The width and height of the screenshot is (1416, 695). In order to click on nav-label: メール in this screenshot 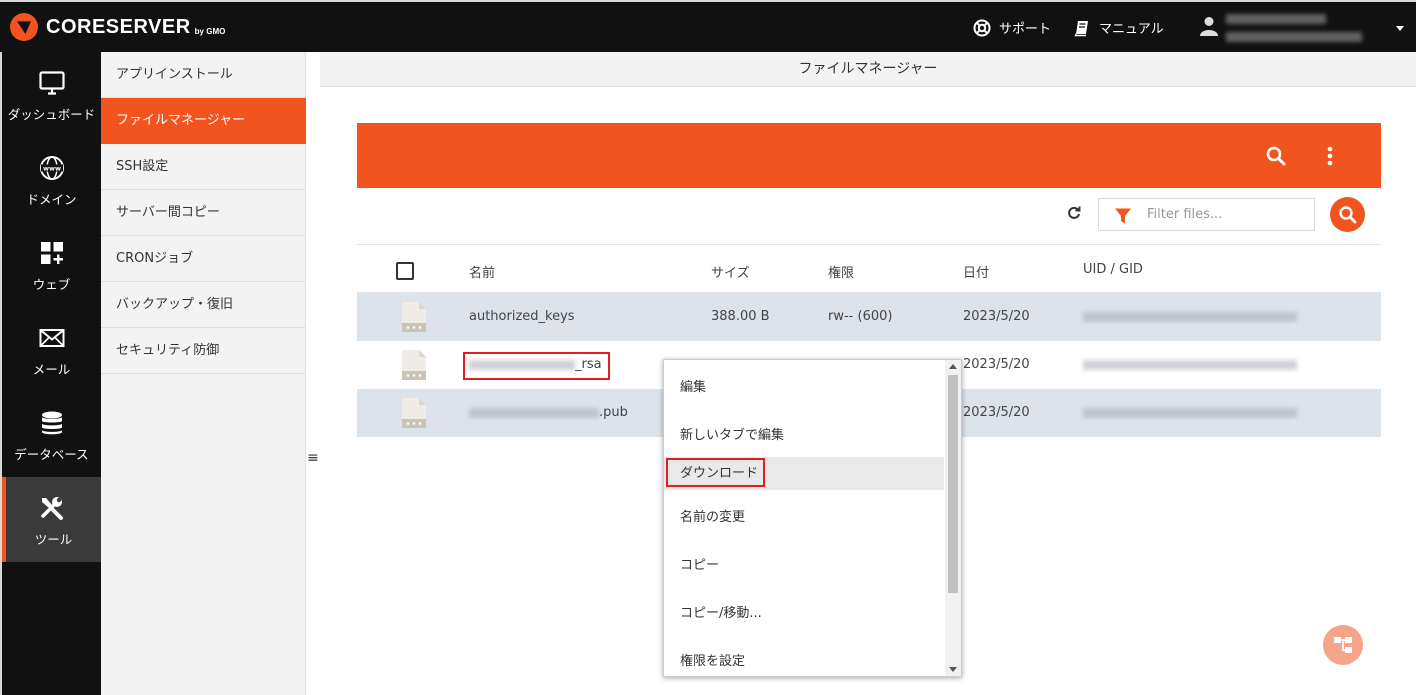, I will do `click(51, 369)`.